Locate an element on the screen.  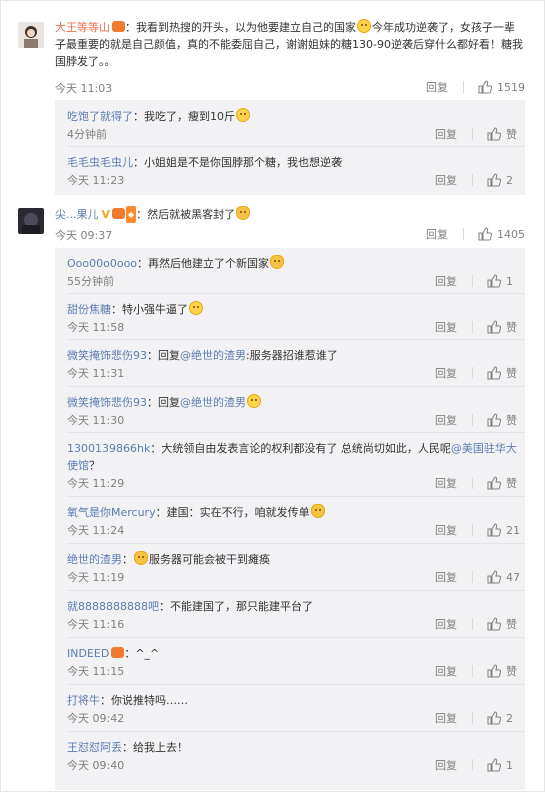
comment-time: 今天 11:03 is located at coordinates (84, 88).